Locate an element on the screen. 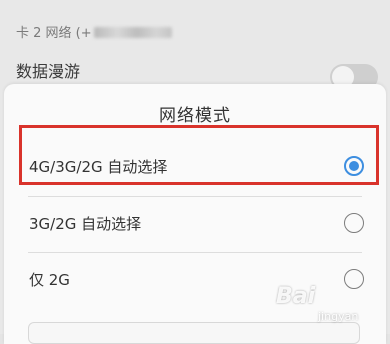  radio-selected-icon is located at coordinates (354, 166).